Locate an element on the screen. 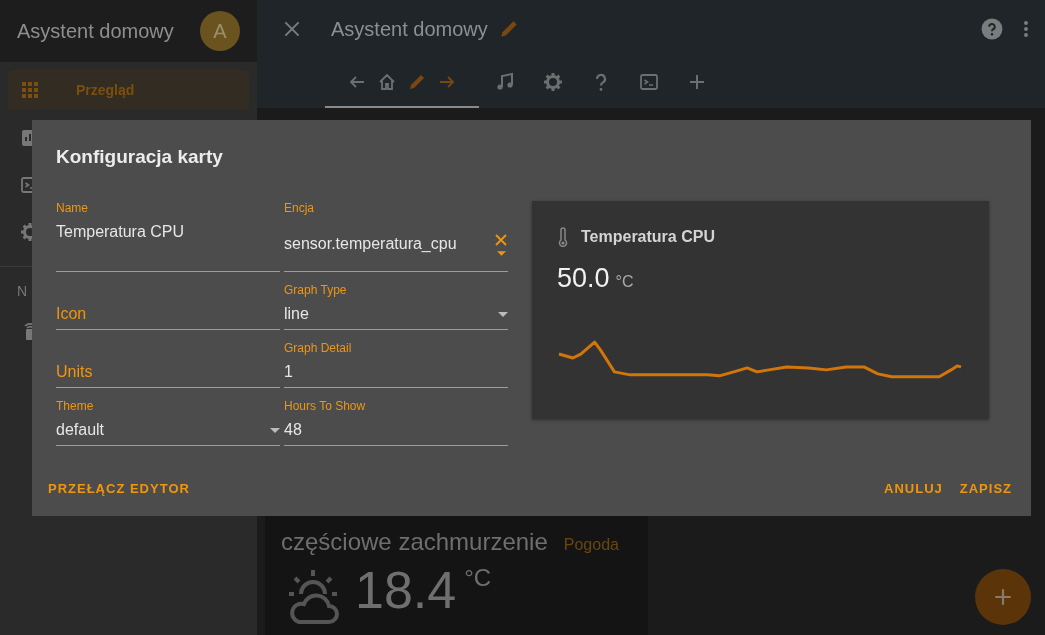  field-value: default is located at coordinates (80, 430).